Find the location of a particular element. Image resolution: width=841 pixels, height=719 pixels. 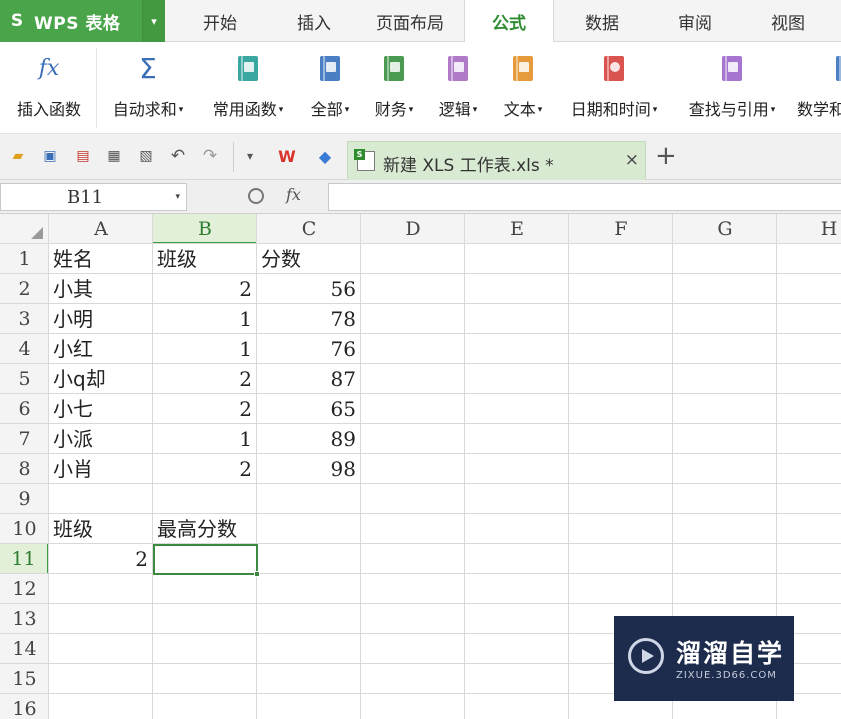

row-header: 5 is located at coordinates (24, 379).